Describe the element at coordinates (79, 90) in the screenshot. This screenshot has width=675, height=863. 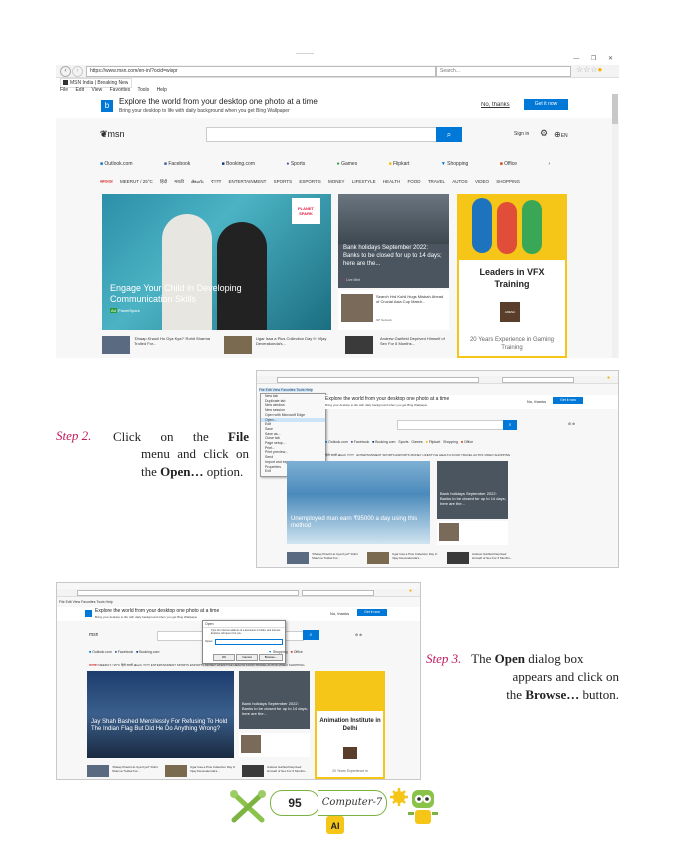
I see `menu-edit: Edit` at that location.